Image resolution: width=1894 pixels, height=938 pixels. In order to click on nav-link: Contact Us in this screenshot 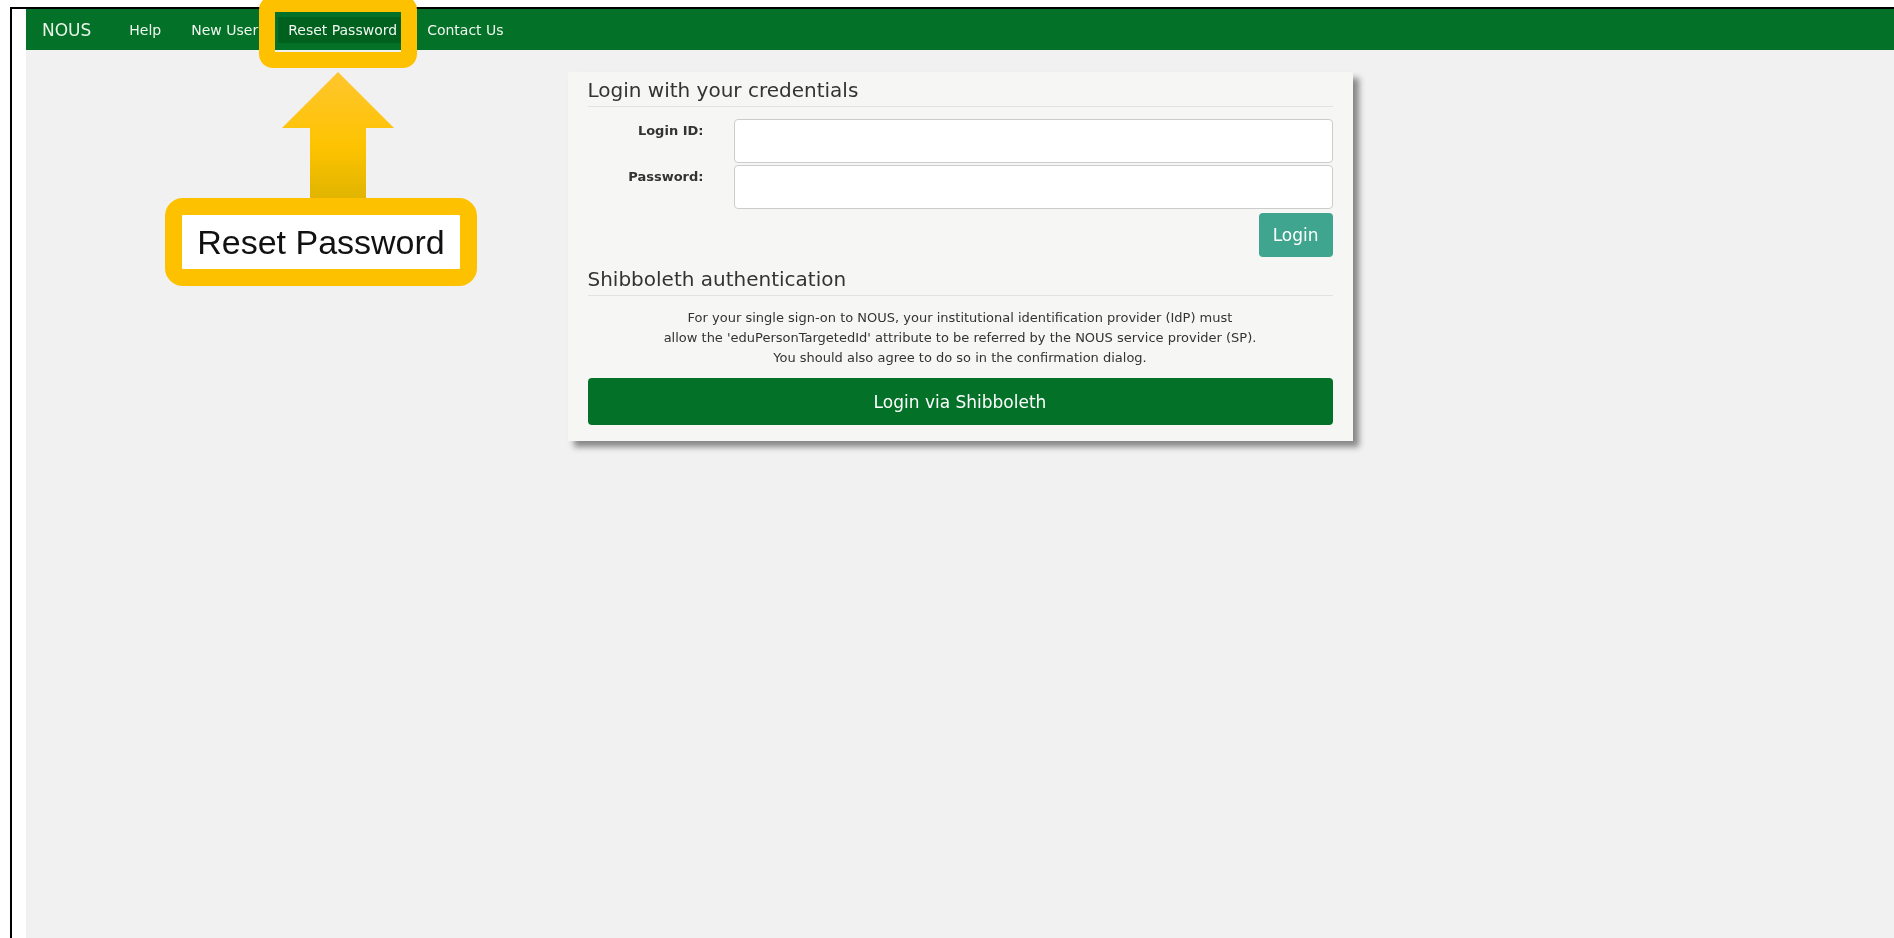, I will do `click(465, 29)`.